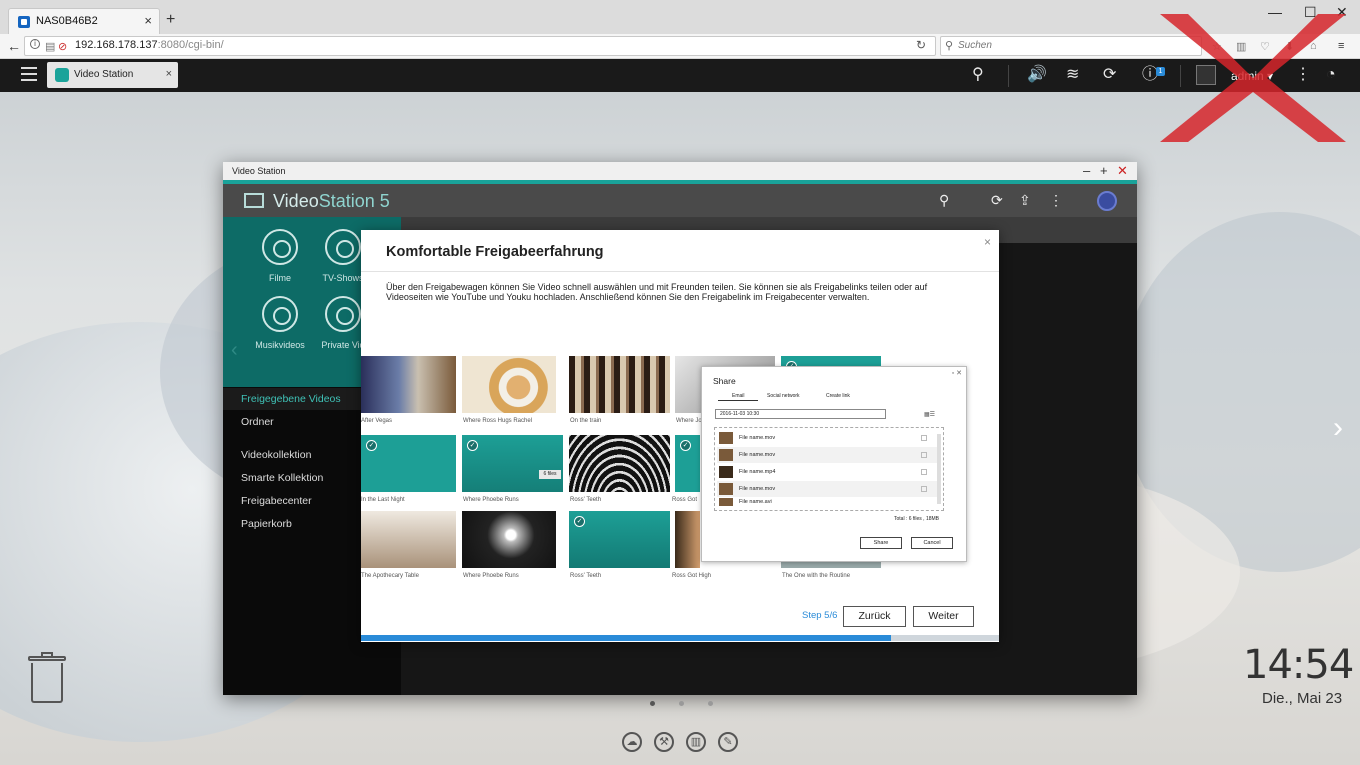 This screenshot has width=1360, height=765. What do you see at coordinates (838, 396) in the screenshot?
I see `share-tab-link: Create link` at bounding box center [838, 396].